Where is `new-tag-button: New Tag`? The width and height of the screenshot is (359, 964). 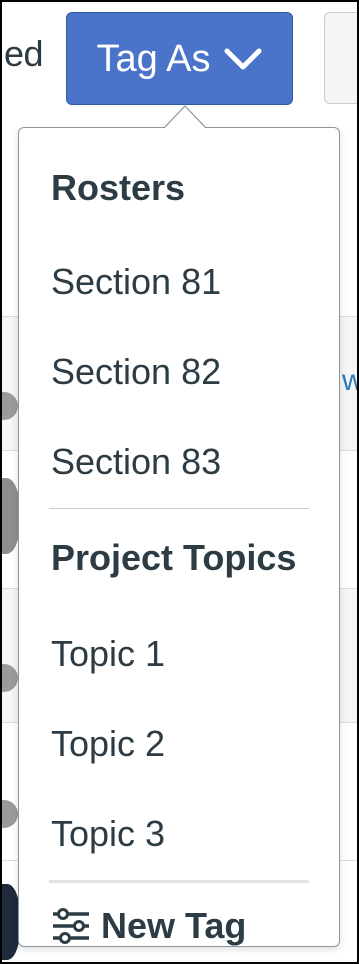
new-tag-button: New Tag is located at coordinates (148, 926).